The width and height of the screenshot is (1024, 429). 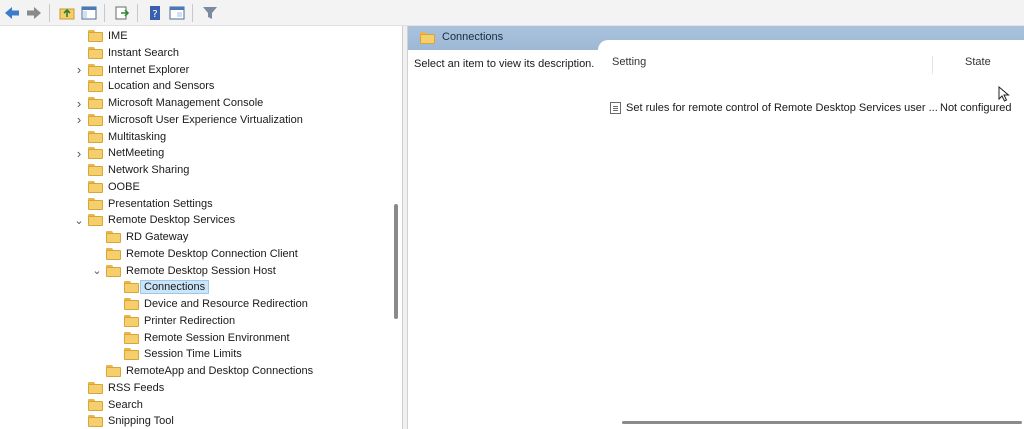 What do you see at coordinates (136, 387) in the screenshot?
I see `tree-item-label: RSS Feeds` at bounding box center [136, 387].